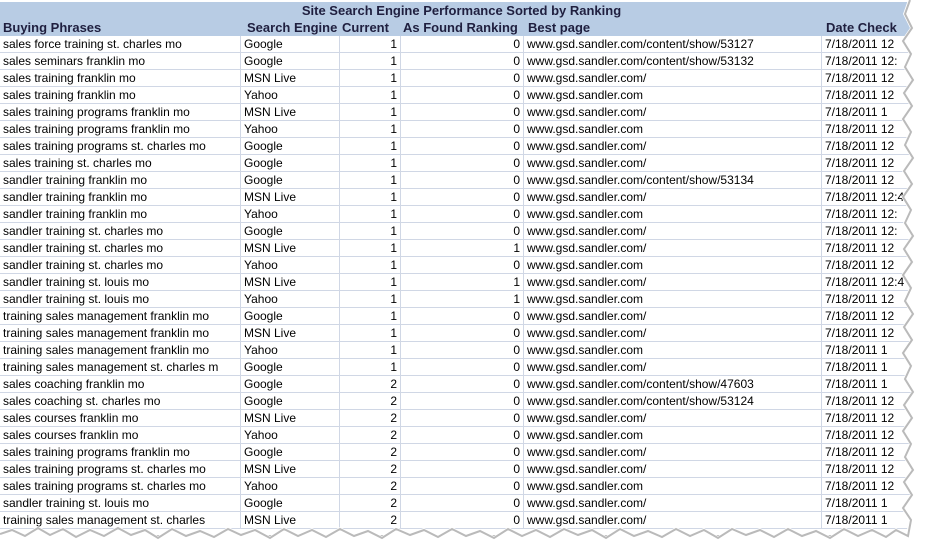 This screenshot has width=937, height=559. Describe the element at coordinates (673, 265) in the screenshot. I see `best-page-cell: www.gsd.sandler.com` at that location.